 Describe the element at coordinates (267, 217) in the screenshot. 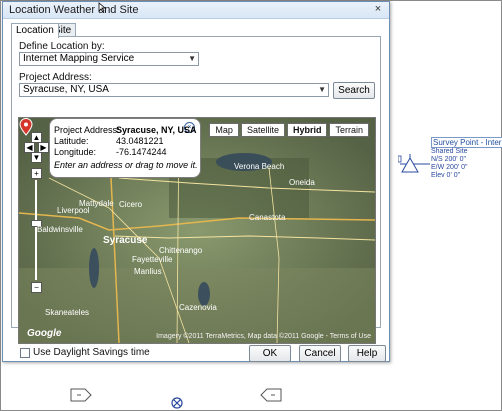

I see `map-place-label: Canastota` at that location.